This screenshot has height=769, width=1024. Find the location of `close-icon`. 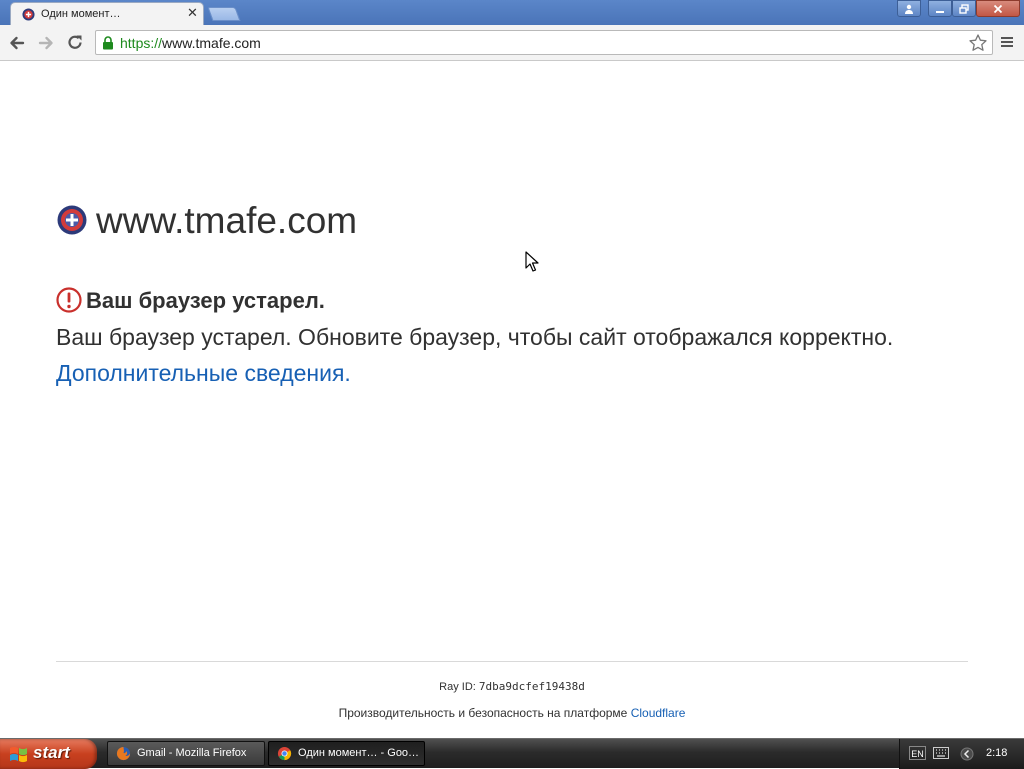

close-icon is located at coordinates (998, 9).